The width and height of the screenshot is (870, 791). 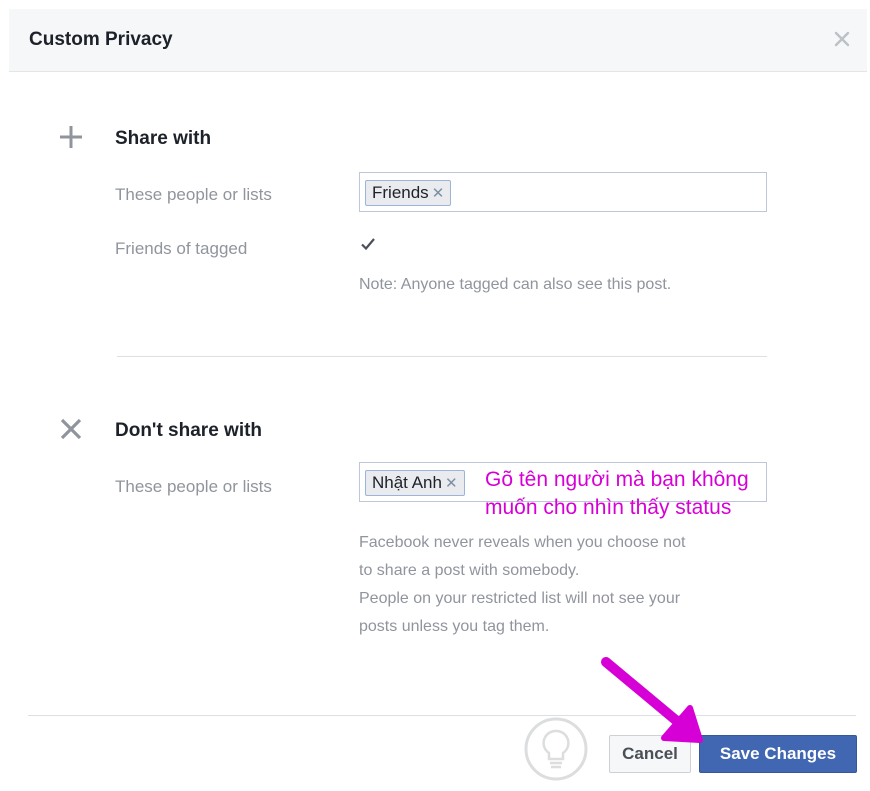 I want to click on token-label: Friends, so click(x=400, y=192).